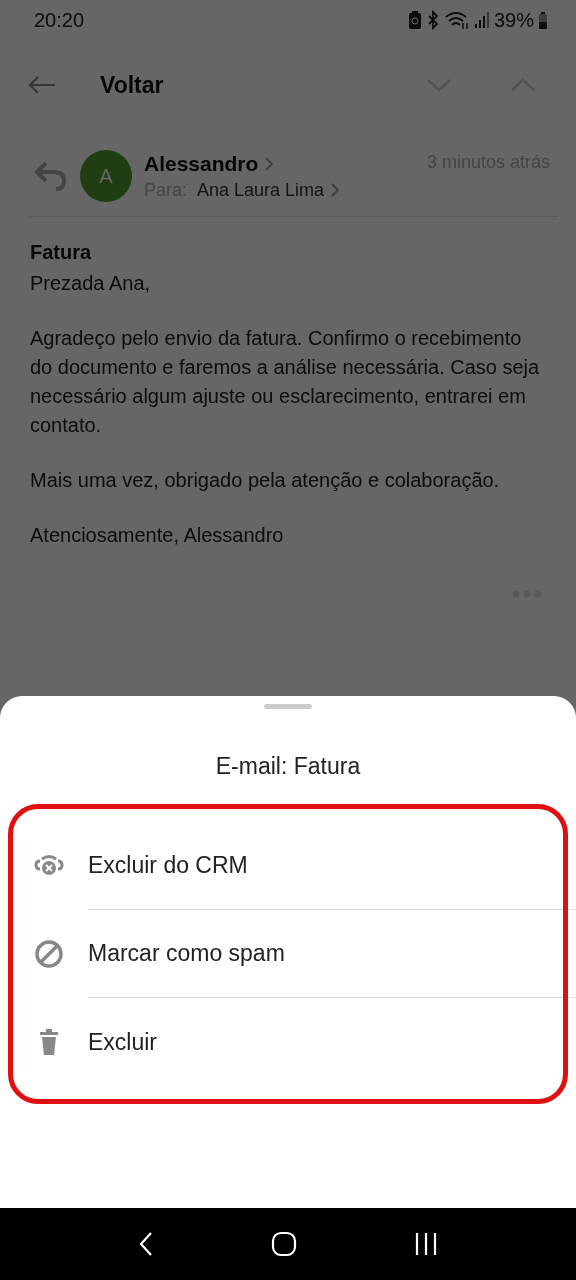 The height and width of the screenshot is (1280, 576). What do you see at coordinates (288, 954) in the screenshot?
I see `menu-item: Marcar como spam` at bounding box center [288, 954].